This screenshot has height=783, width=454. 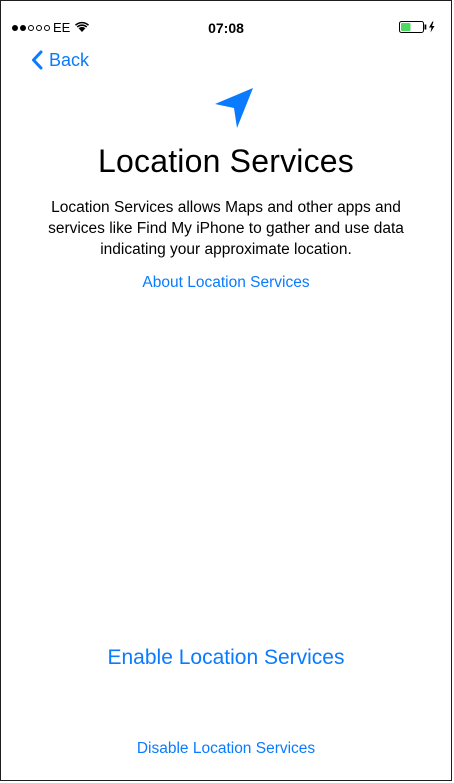 I want to click on clock: 07:08, so click(x=226, y=28).